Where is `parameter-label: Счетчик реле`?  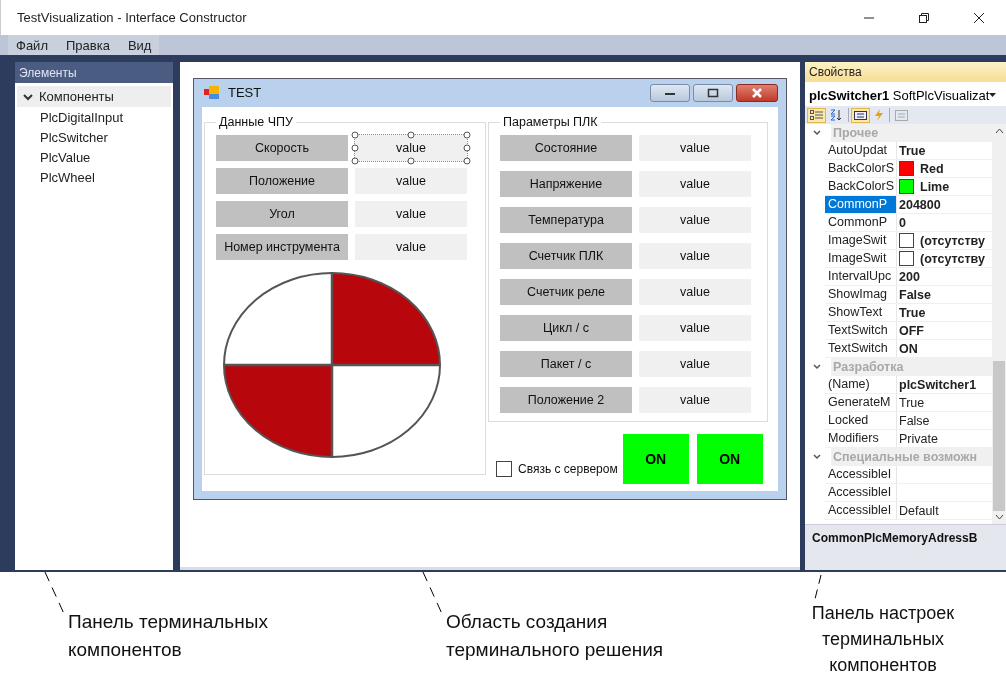 parameter-label: Счетчик реле is located at coordinates (566, 292).